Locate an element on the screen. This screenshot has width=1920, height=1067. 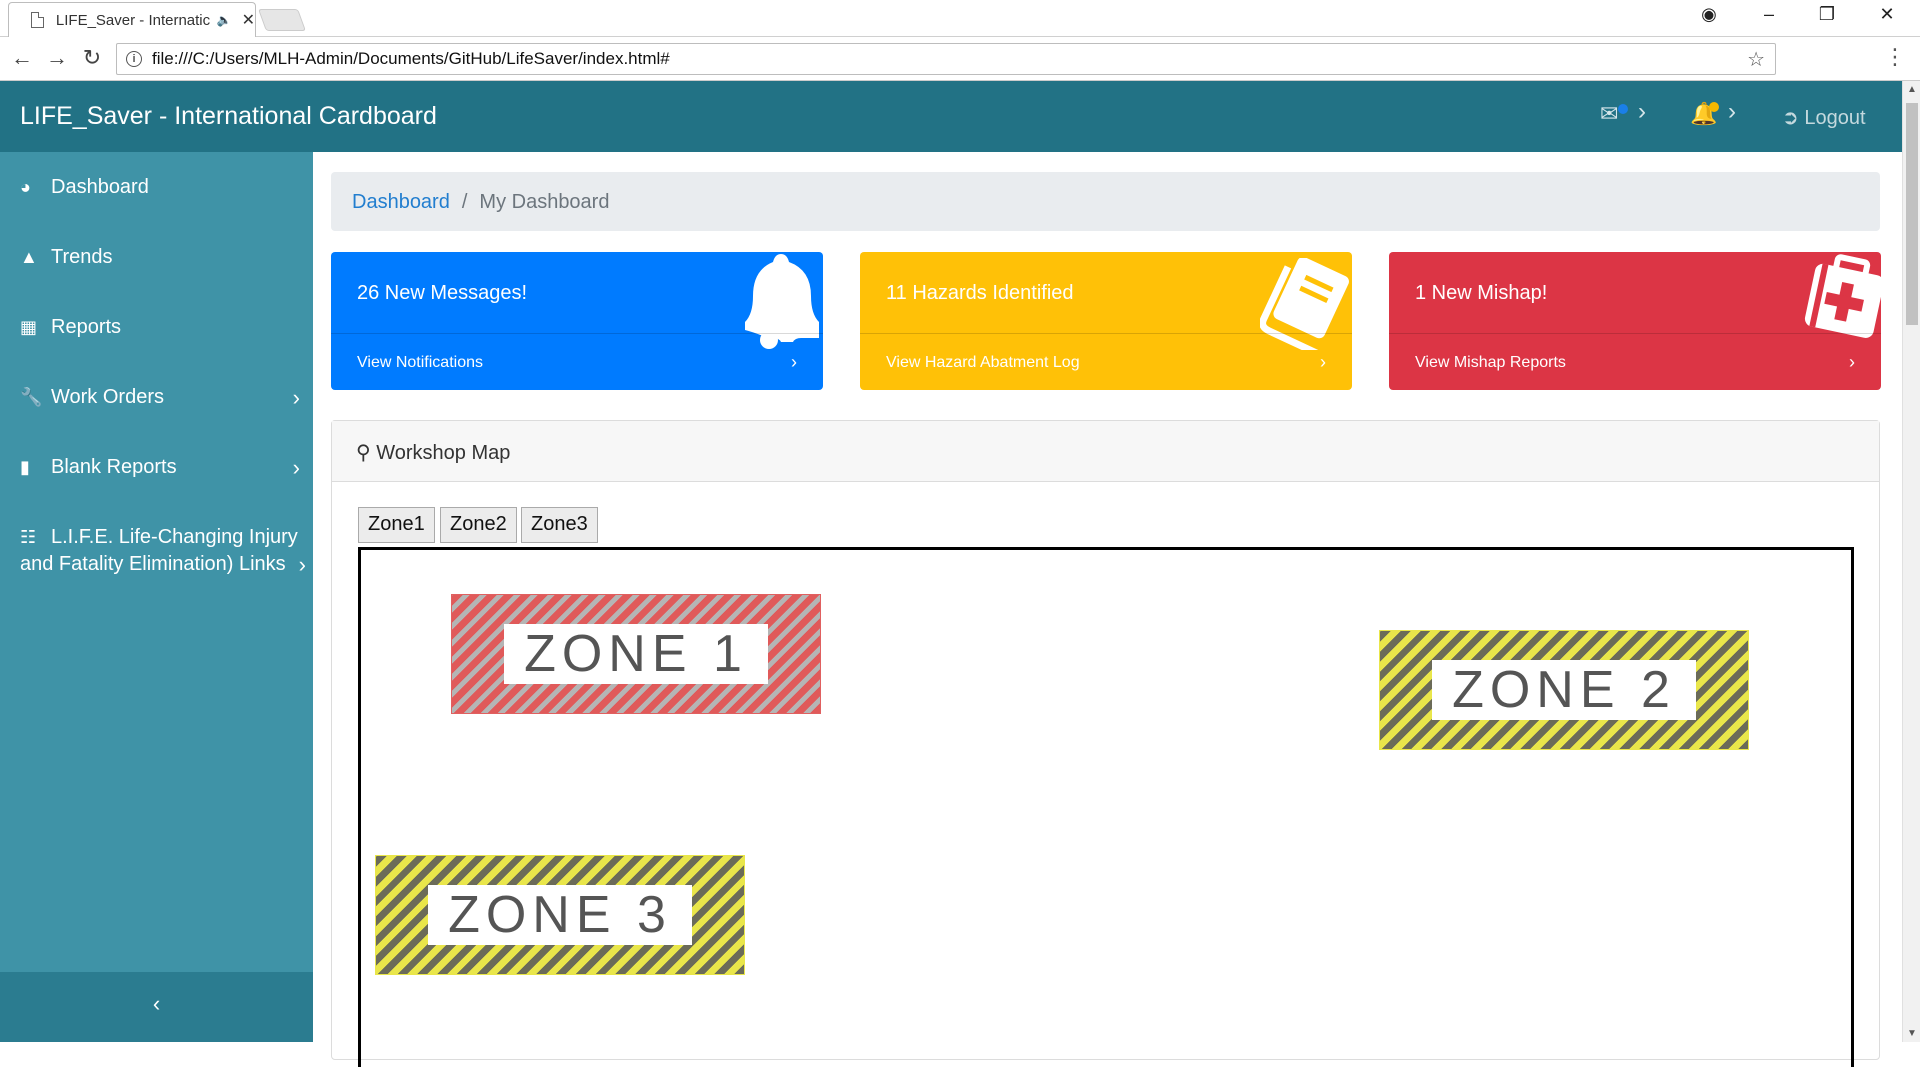
reload-icon: ↻ is located at coordinates (92, 58).